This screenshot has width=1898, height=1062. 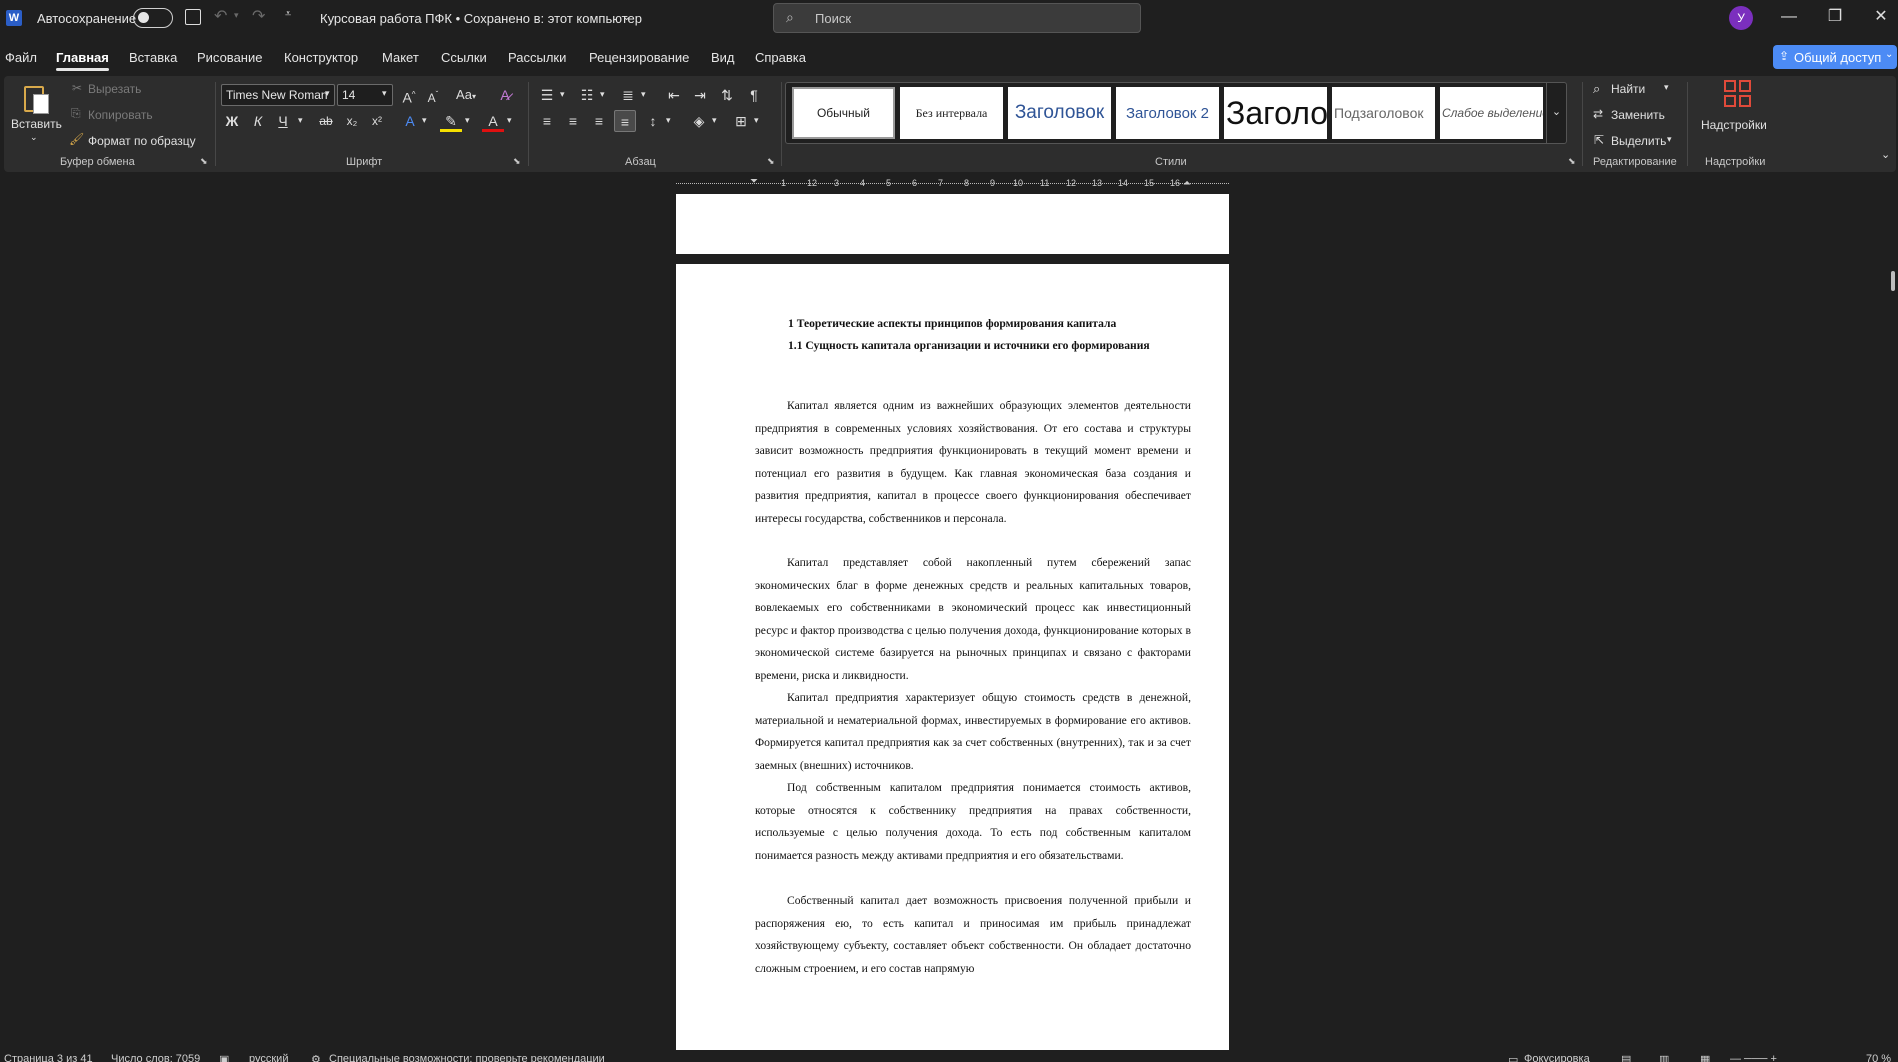 I want to click on undo-icon: ↶, so click(x=220, y=16).